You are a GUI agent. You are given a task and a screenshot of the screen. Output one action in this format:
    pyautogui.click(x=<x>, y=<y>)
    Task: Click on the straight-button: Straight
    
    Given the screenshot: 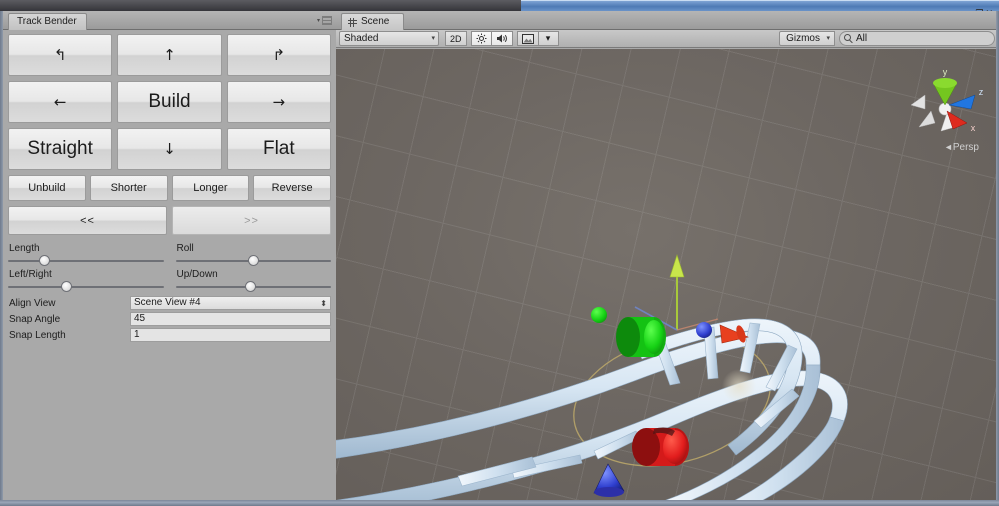 What is the action you would take?
    pyautogui.click(x=60, y=149)
    